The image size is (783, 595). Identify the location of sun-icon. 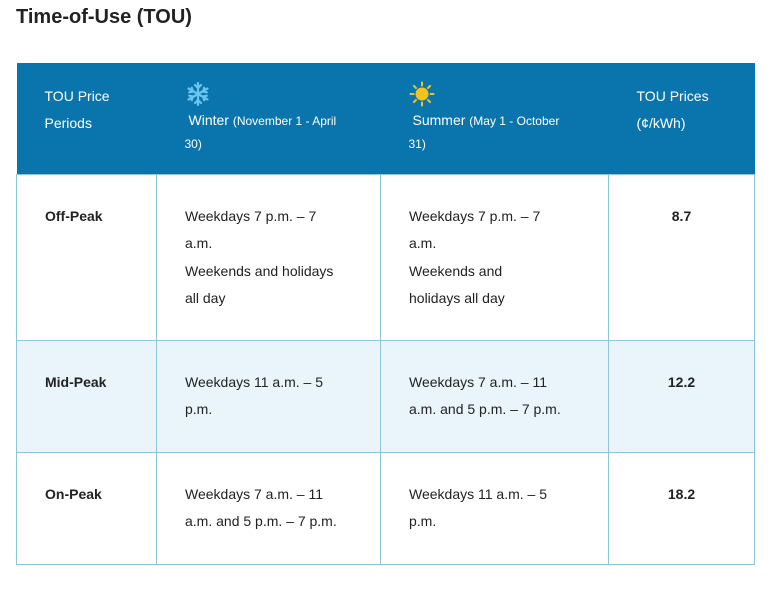
(421, 94).